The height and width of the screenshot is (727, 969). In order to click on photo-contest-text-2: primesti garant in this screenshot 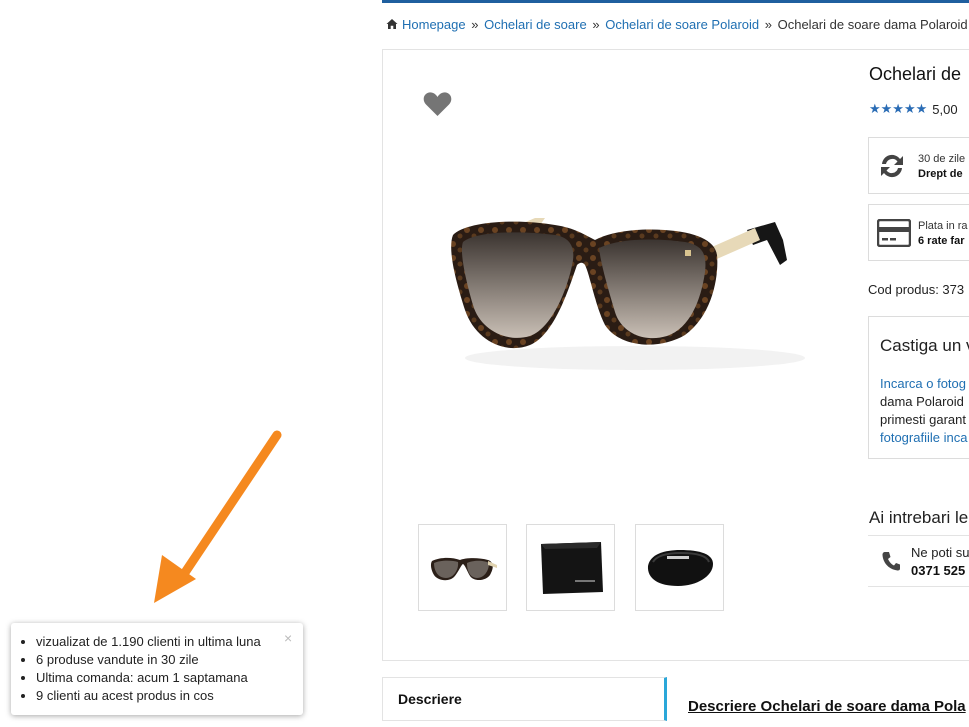, I will do `click(923, 419)`.